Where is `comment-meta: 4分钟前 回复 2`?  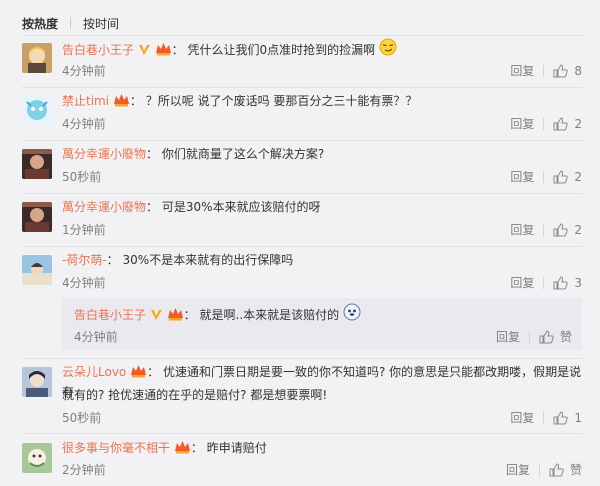
comment-meta: 4分钟前 回复 2 is located at coordinates (322, 124).